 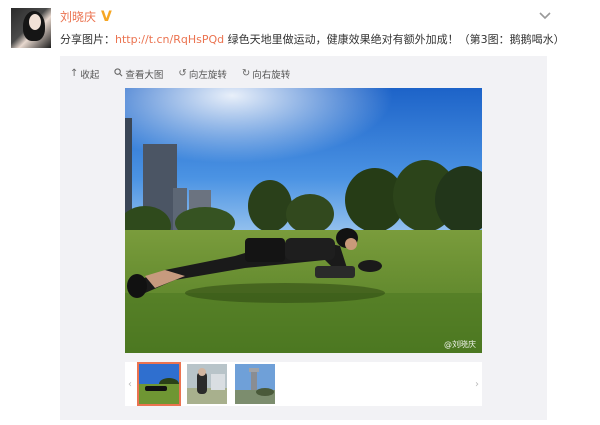 I want to click on user-line: 刘晓庆 V, so click(x=86, y=17).